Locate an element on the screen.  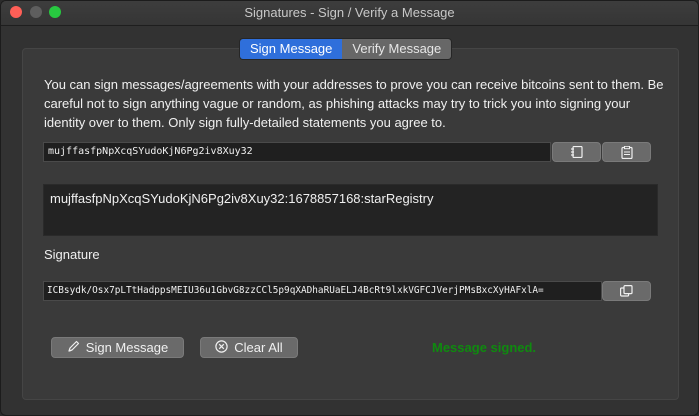
address-book-button is located at coordinates (576, 152).